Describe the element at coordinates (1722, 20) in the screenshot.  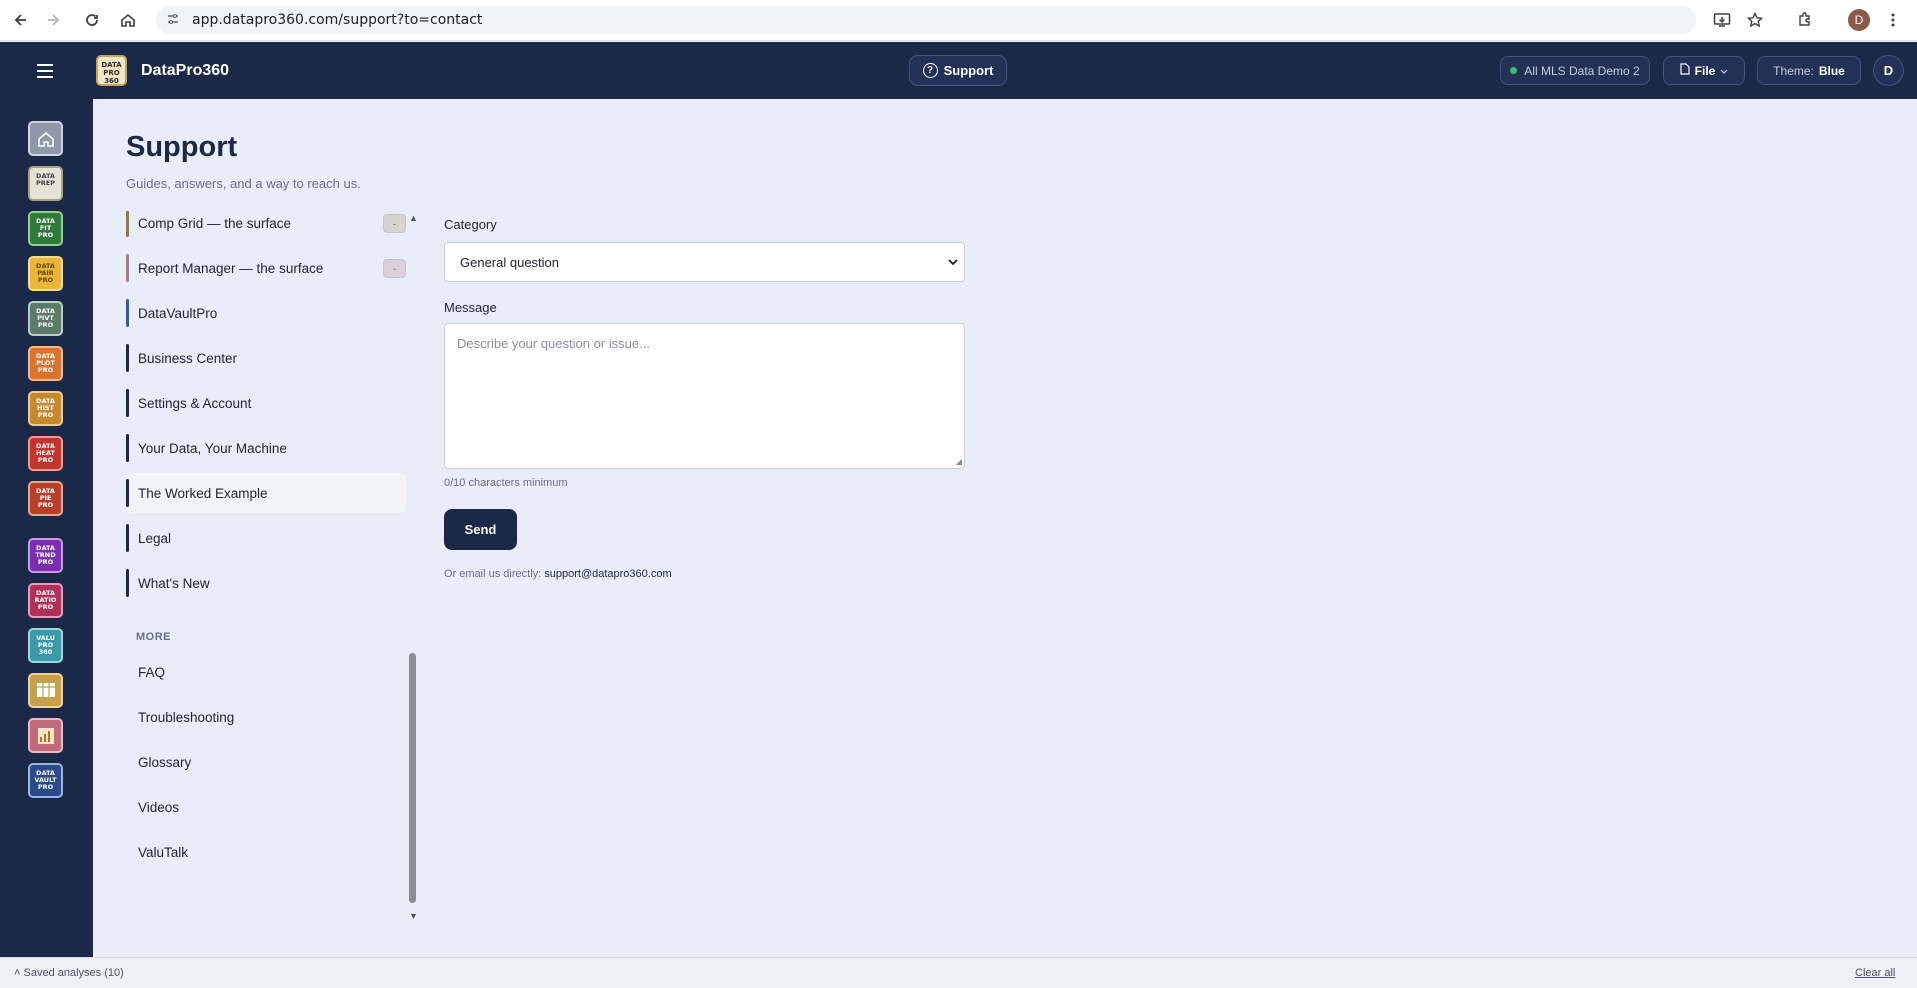
I see `install-app-icon` at that location.